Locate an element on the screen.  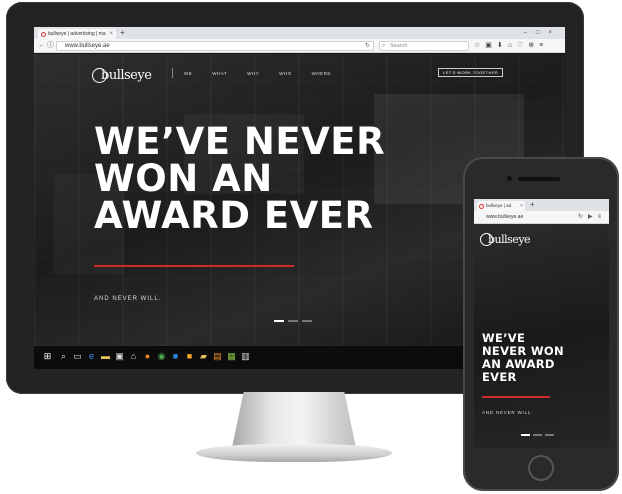
site-logo: bullseye is located at coordinates (122, 75).